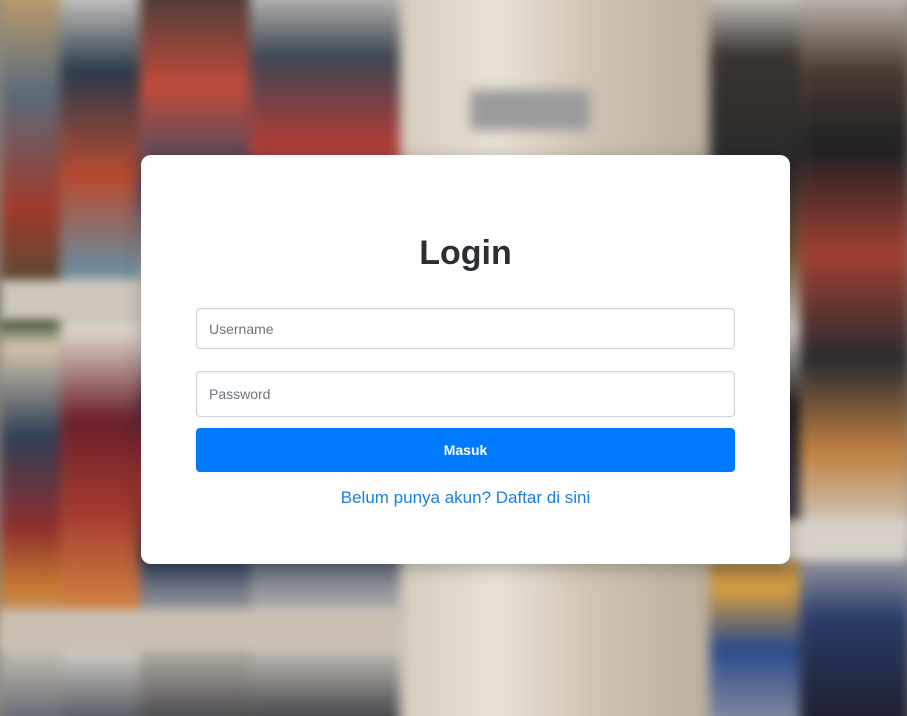 The height and width of the screenshot is (716, 907). What do you see at coordinates (465, 450) in the screenshot?
I see `submit-button: Masuk` at bounding box center [465, 450].